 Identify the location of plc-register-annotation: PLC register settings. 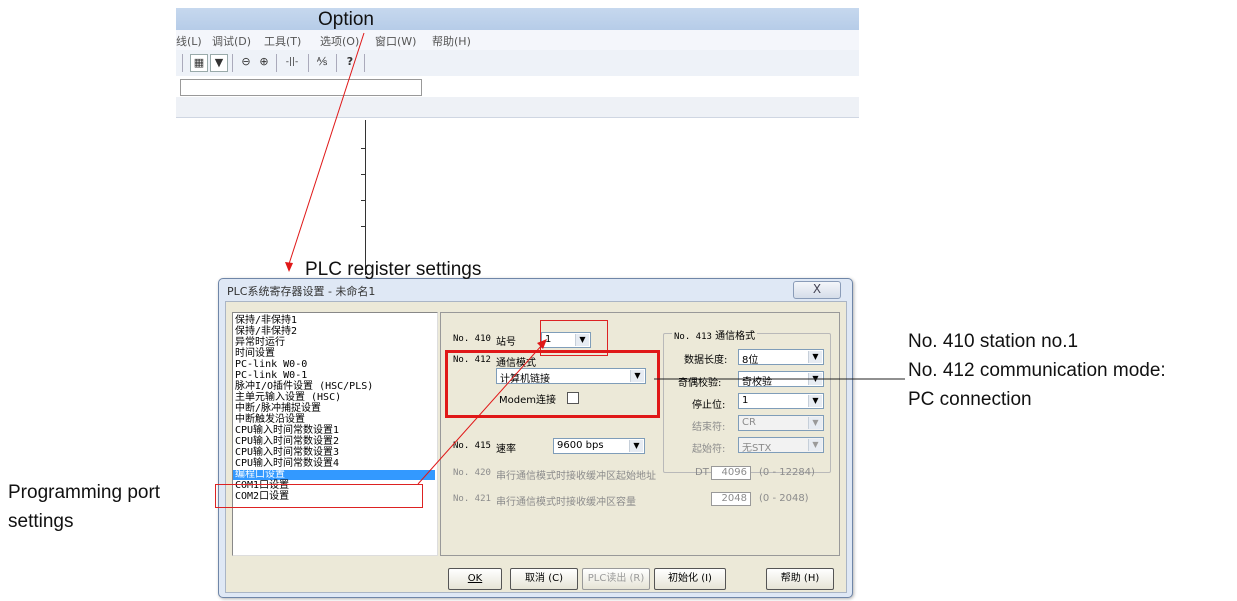
(393, 269).